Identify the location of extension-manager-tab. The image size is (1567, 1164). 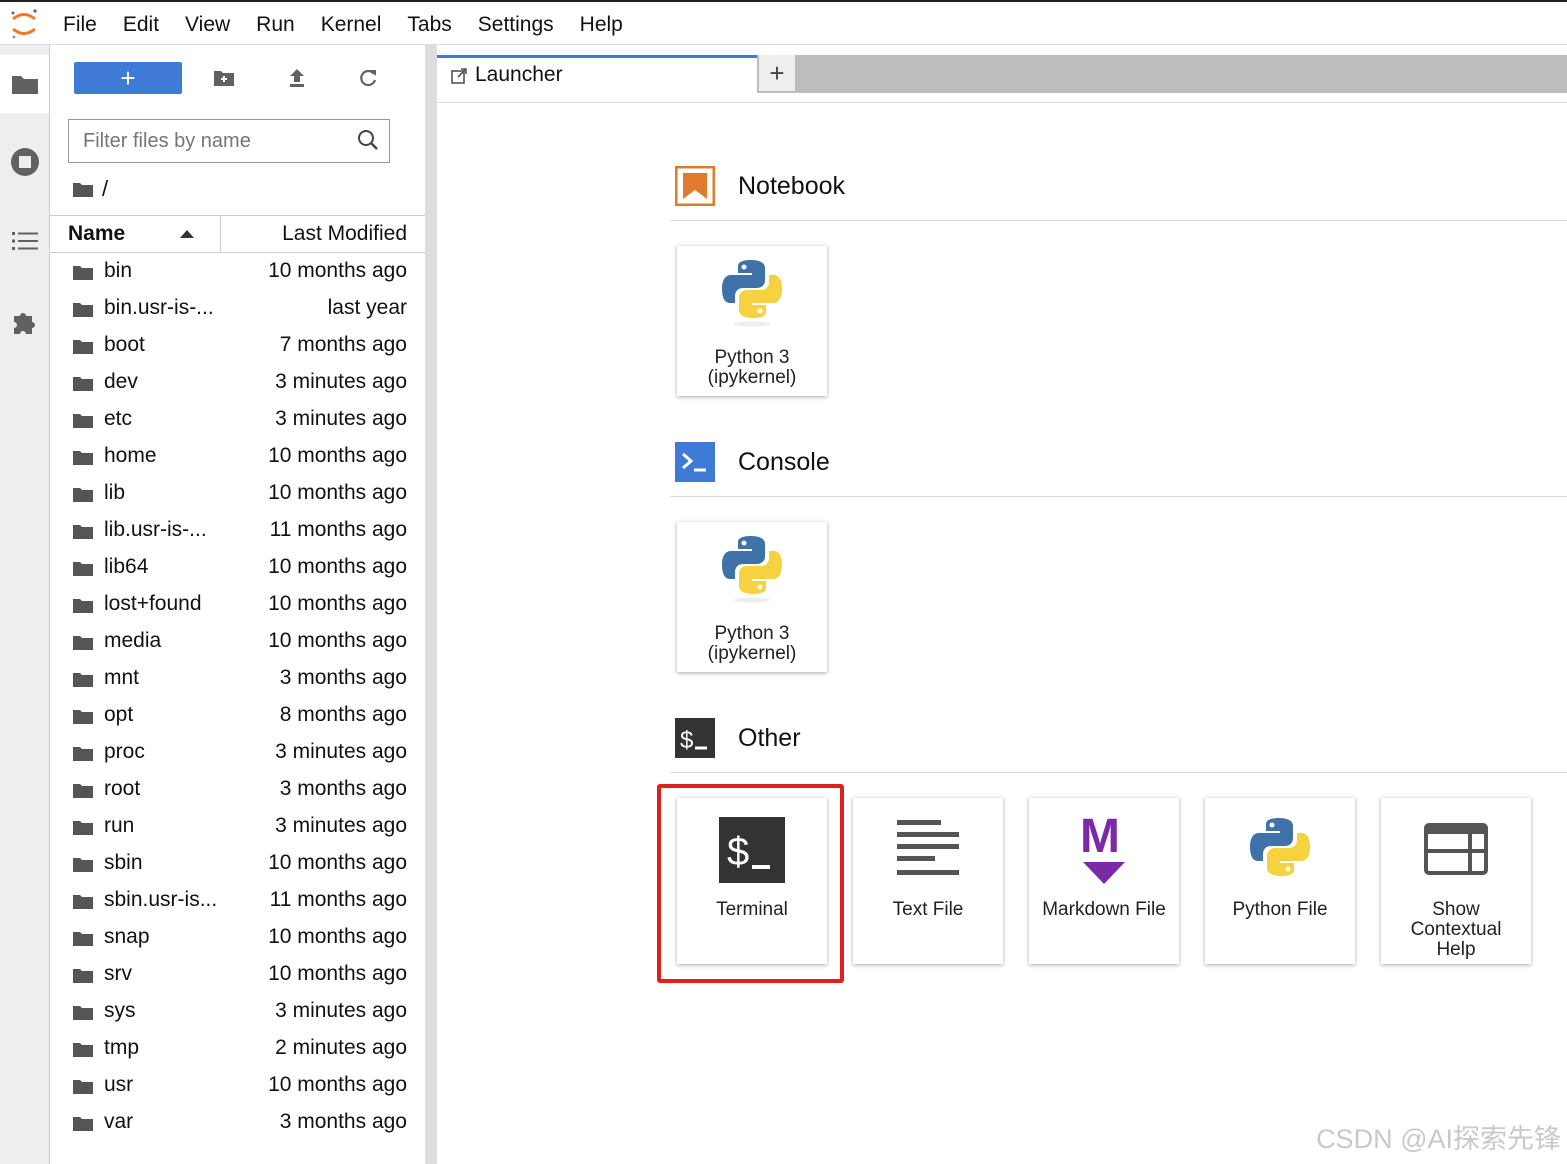
(24, 321).